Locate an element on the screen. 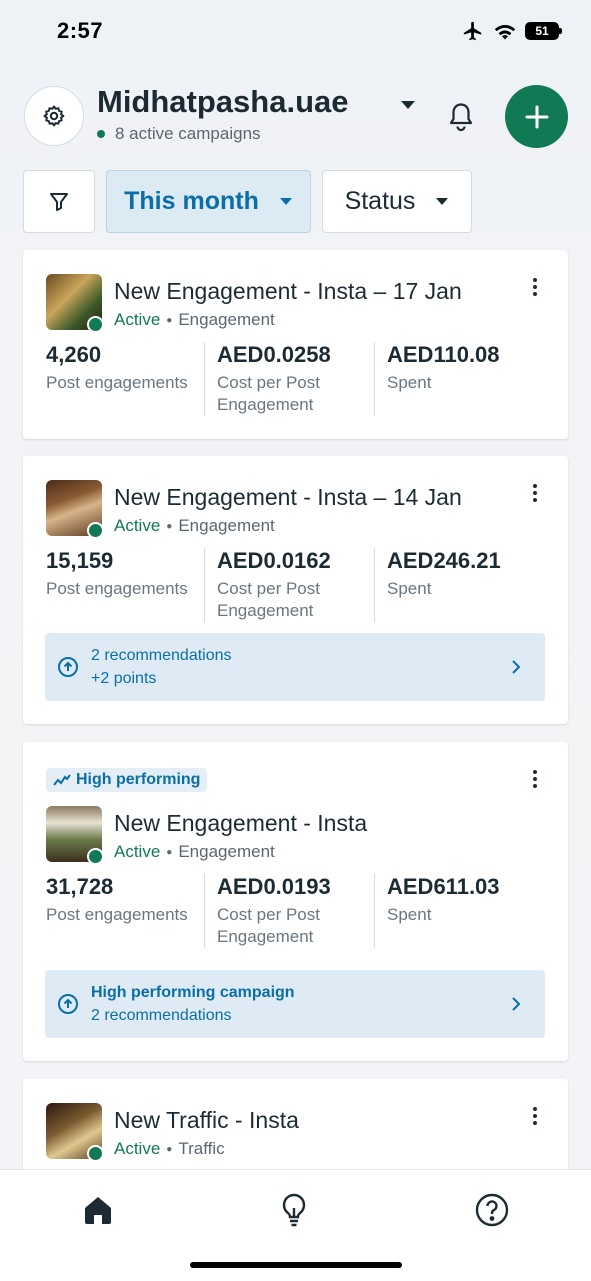 Image resolution: width=591 pixels, height=1281 pixels. plus-icon is located at coordinates (536, 116).